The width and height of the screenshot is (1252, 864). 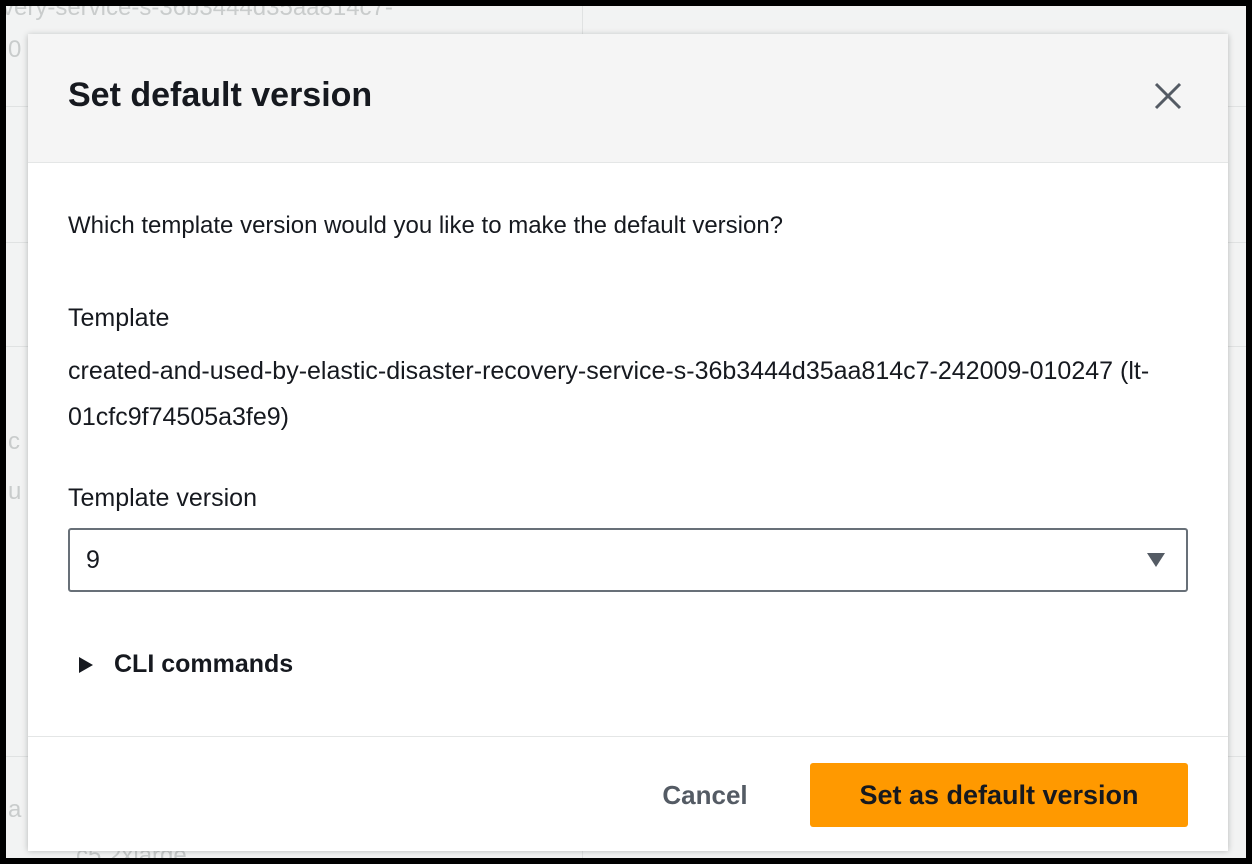 I want to click on template-version-select: 9, so click(x=628, y=560).